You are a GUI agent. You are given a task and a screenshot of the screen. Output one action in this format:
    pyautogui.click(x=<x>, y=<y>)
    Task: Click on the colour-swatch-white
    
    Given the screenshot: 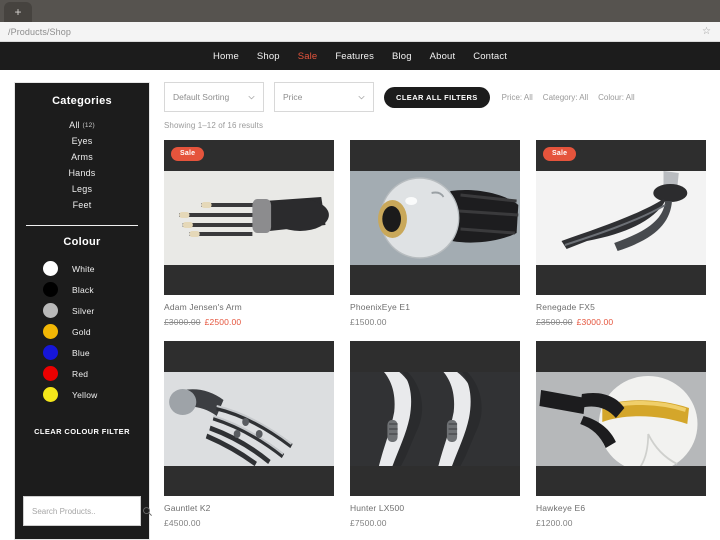 What is the action you would take?
    pyautogui.click(x=50, y=268)
    